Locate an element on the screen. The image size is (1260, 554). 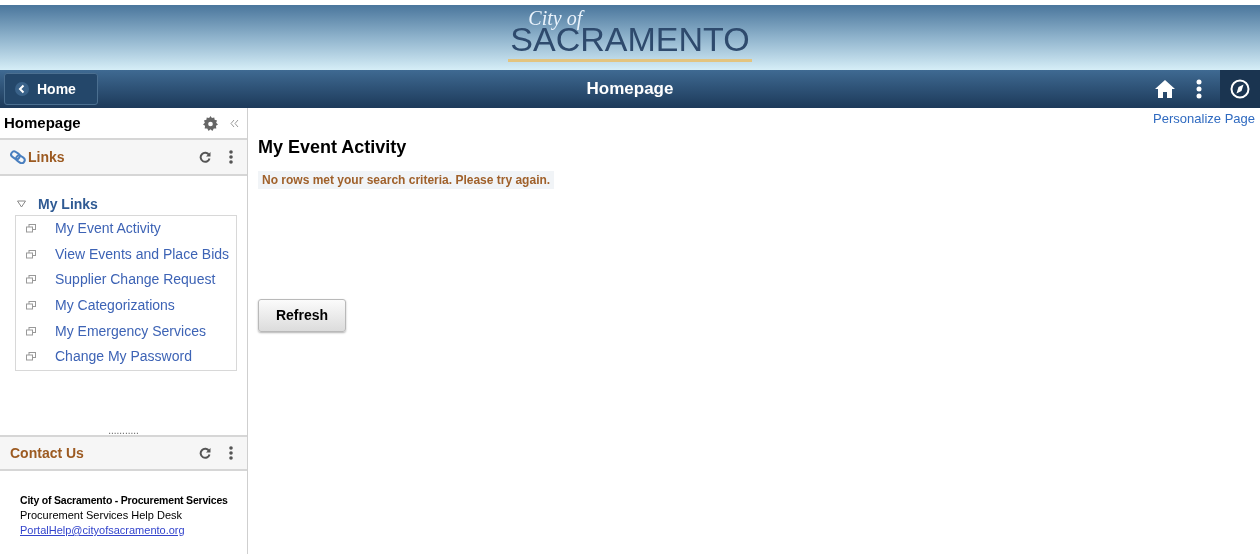
section-heading: My Event Activity is located at coordinates (333, 147).